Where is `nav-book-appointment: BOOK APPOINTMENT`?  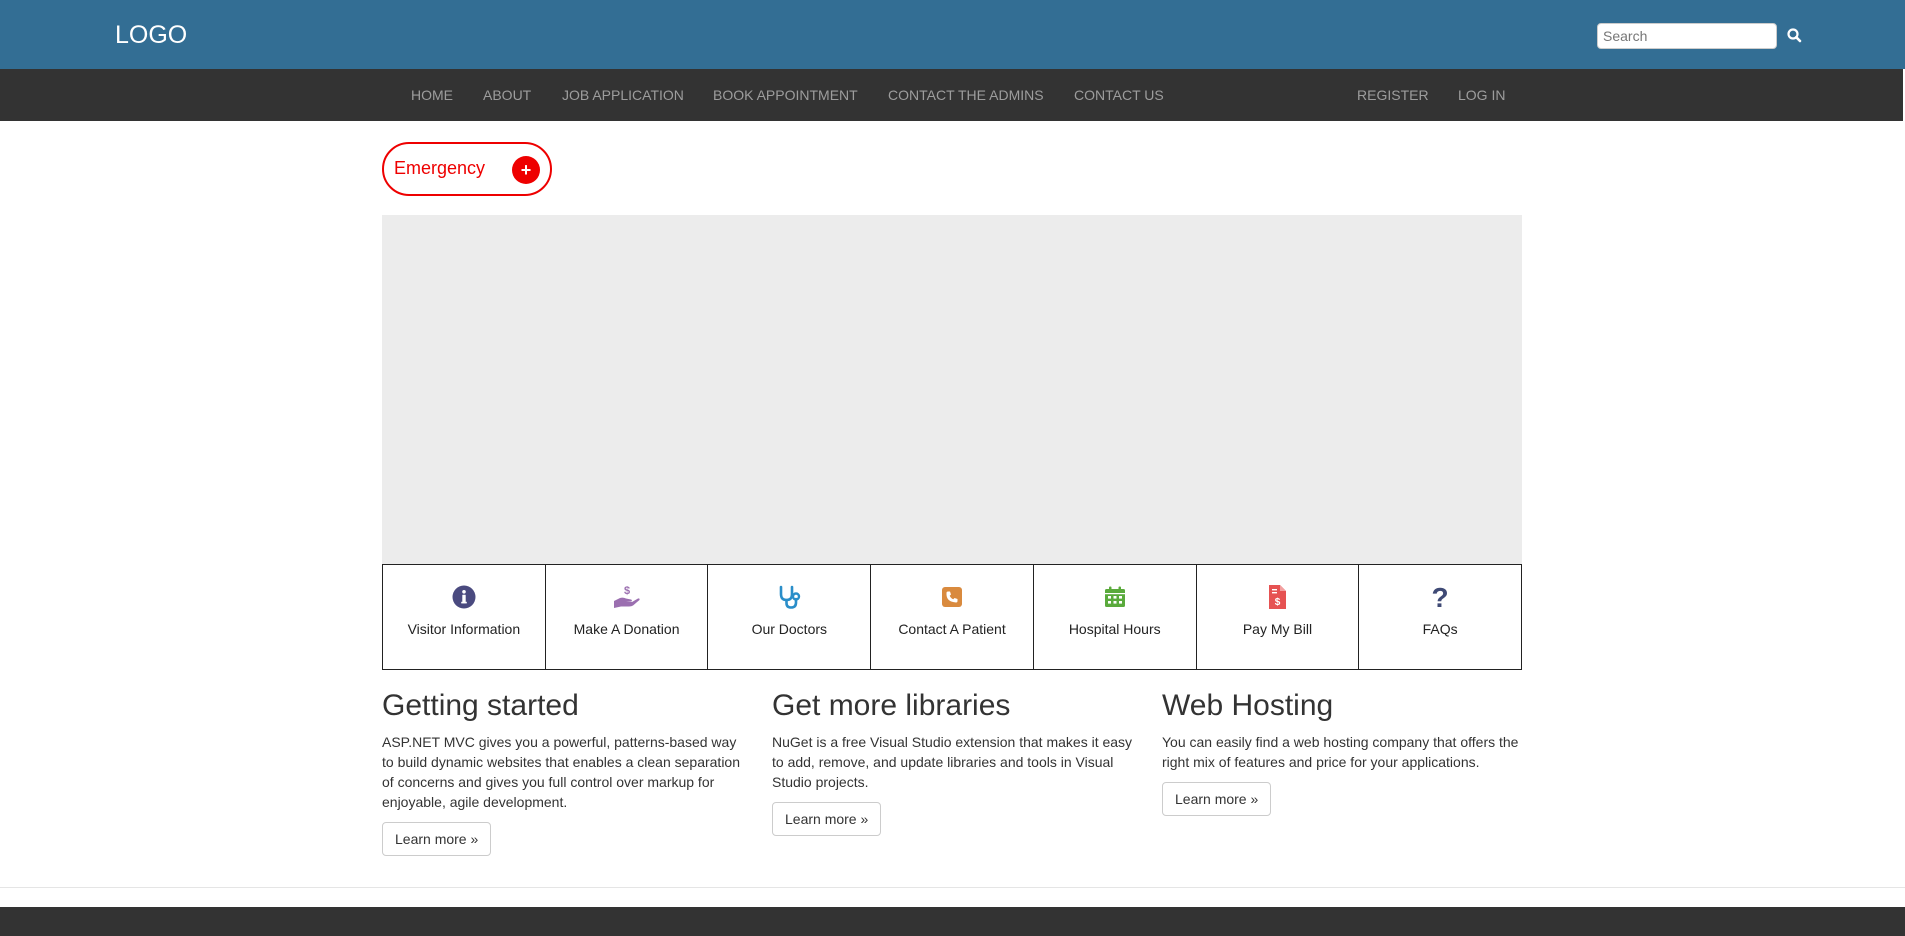 nav-book-appointment: BOOK APPOINTMENT is located at coordinates (785, 95).